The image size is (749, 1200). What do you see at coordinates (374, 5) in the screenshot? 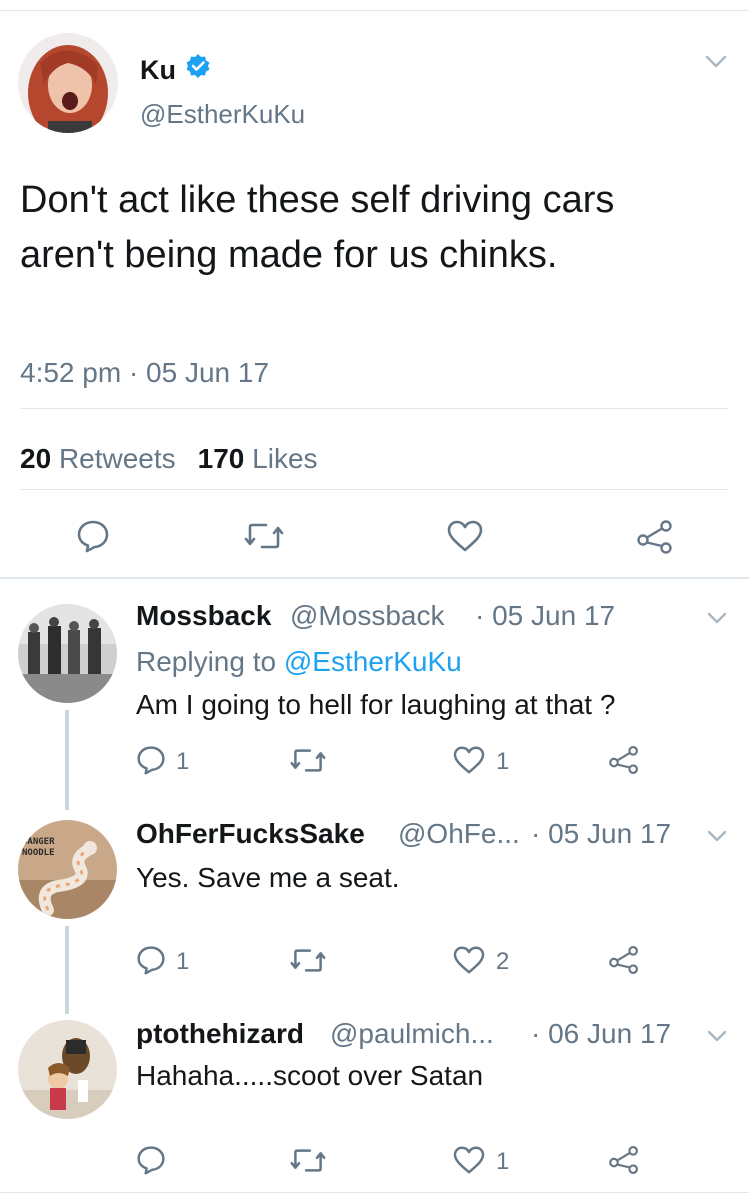
I see `top-border` at bounding box center [374, 5].